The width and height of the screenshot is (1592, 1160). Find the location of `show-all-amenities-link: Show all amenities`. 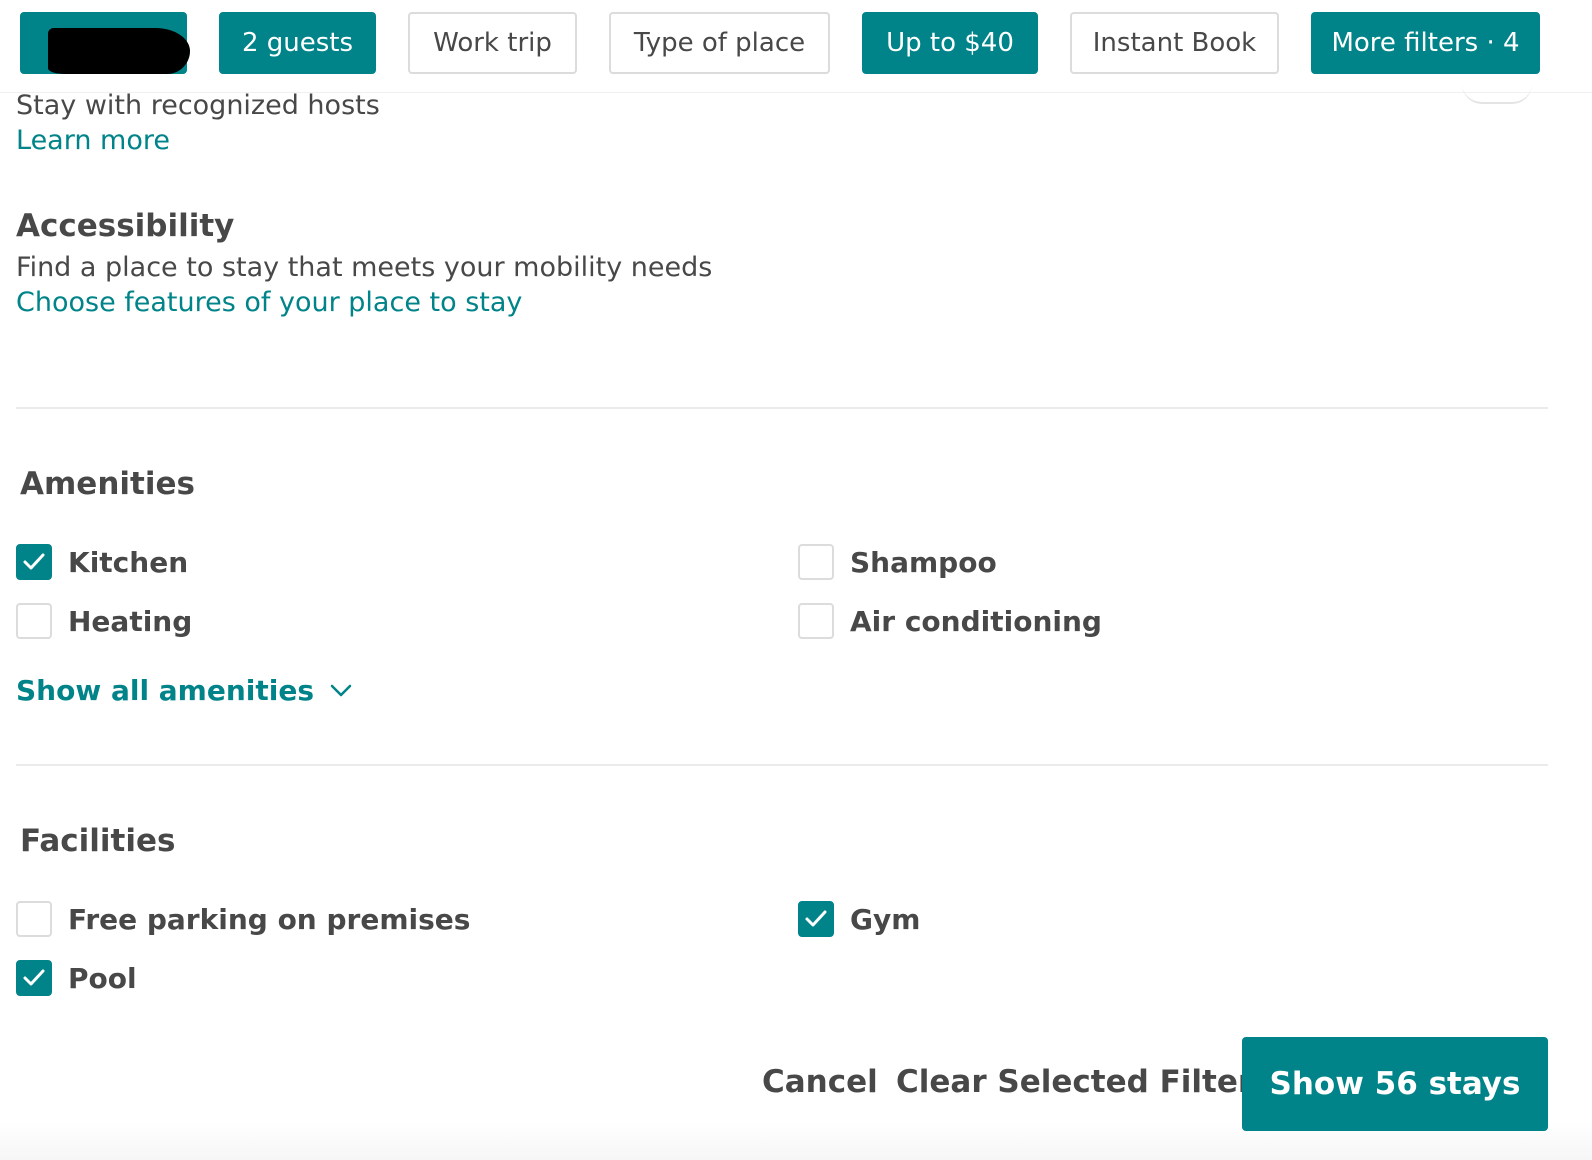

show-all-amenities-link: Show all amenities is located at coordinates (184, 690).